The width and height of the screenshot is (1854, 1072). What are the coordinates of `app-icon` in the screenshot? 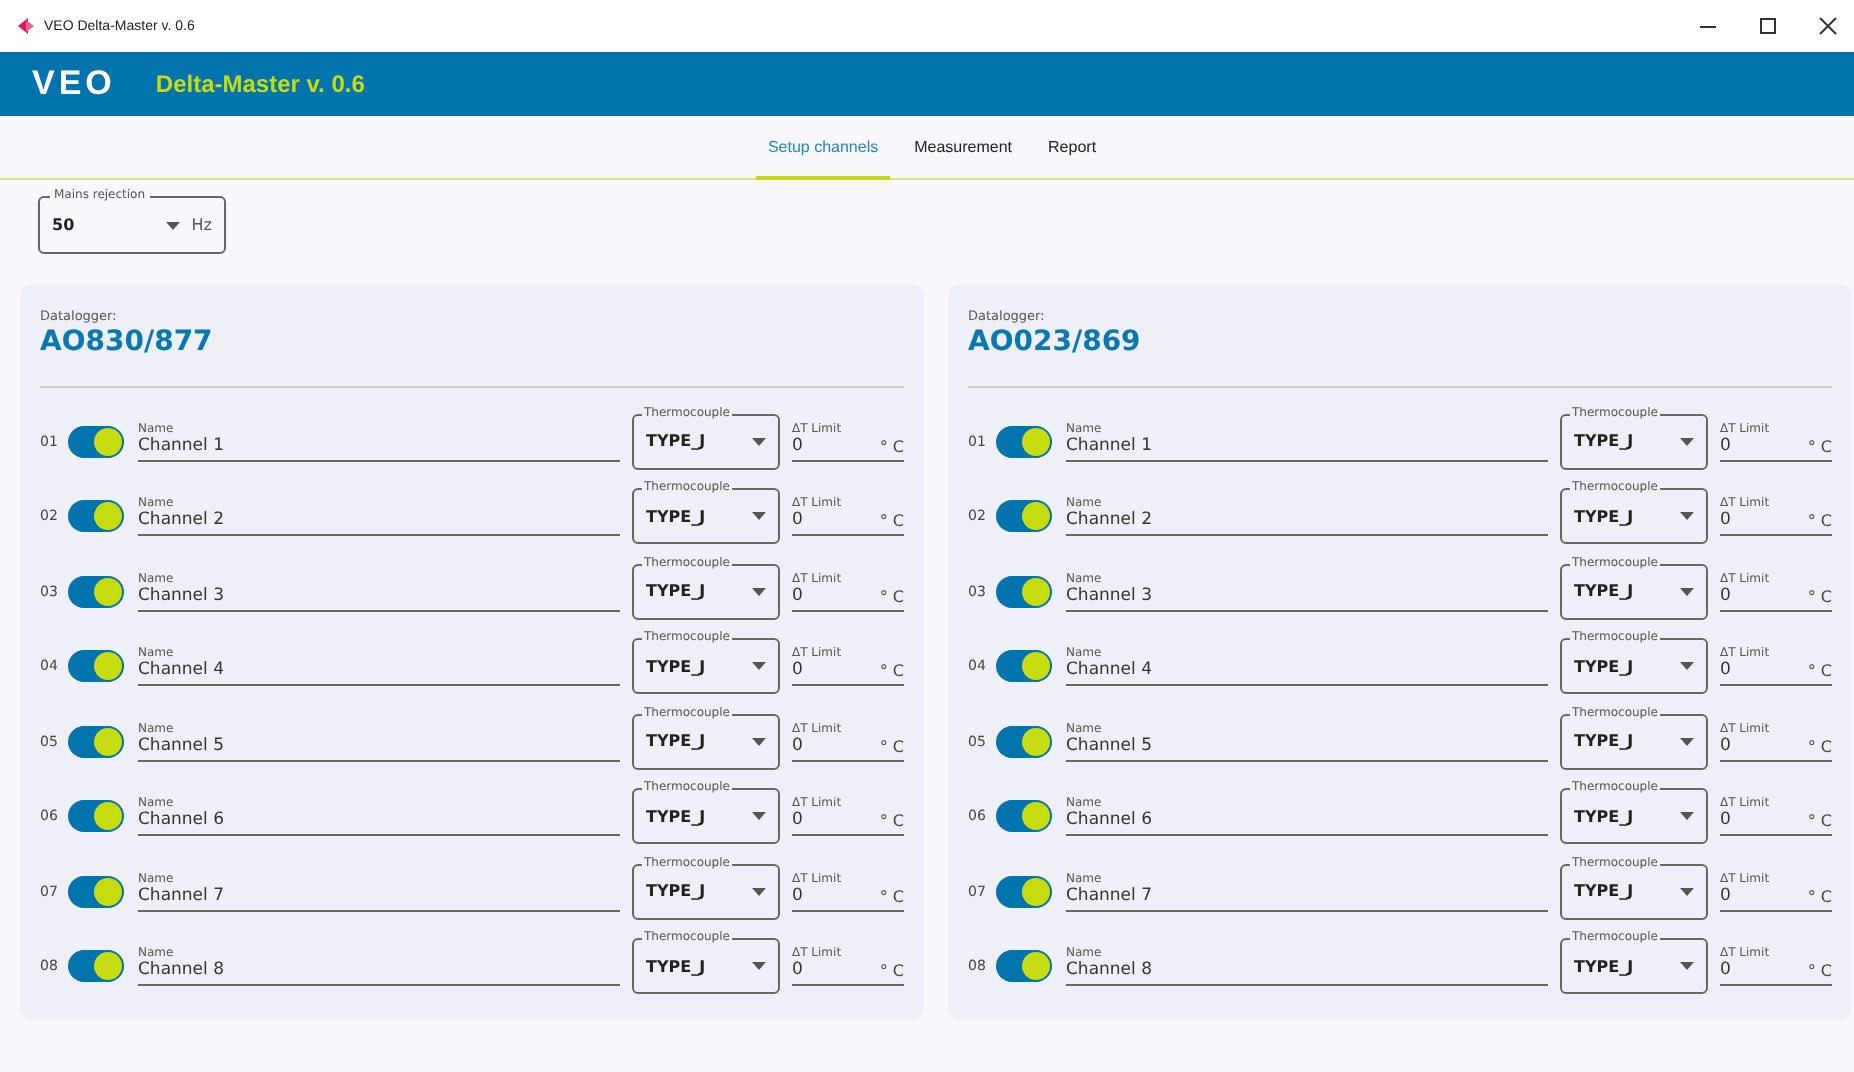 It's located at (26, 26).